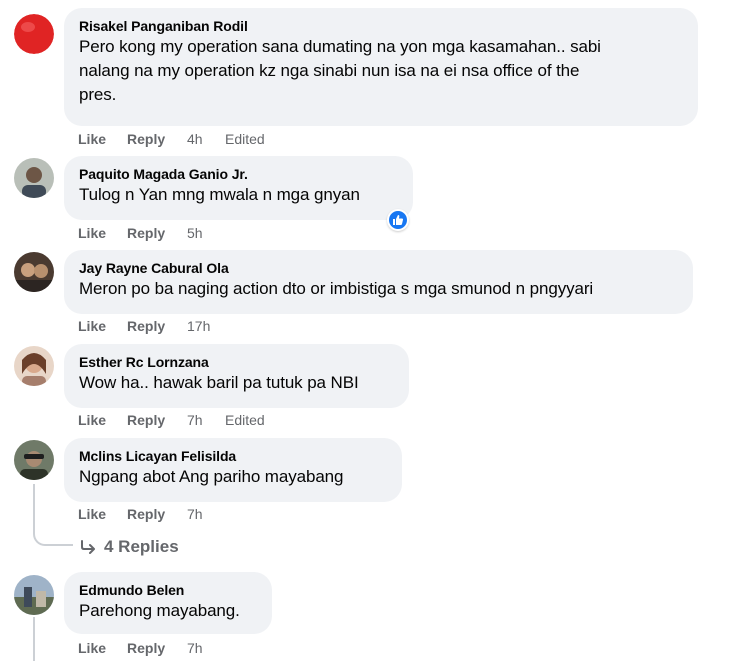  I want to click on comment-actions: Like Reply 7h Edited, so click(171, 420).